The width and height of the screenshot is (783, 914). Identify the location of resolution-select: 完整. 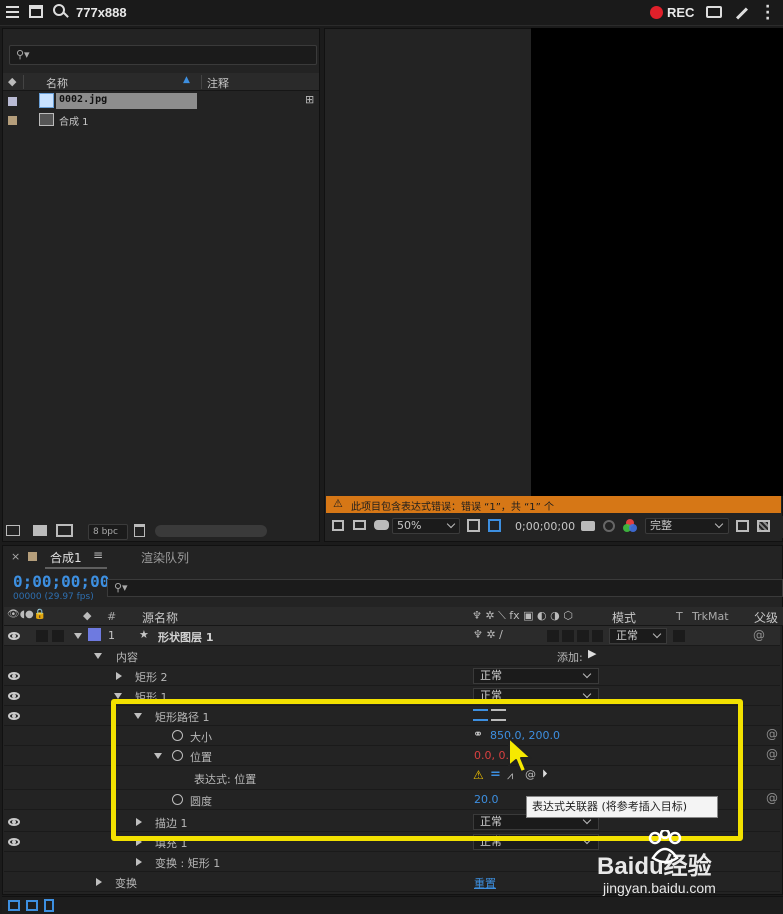
(687, 526).